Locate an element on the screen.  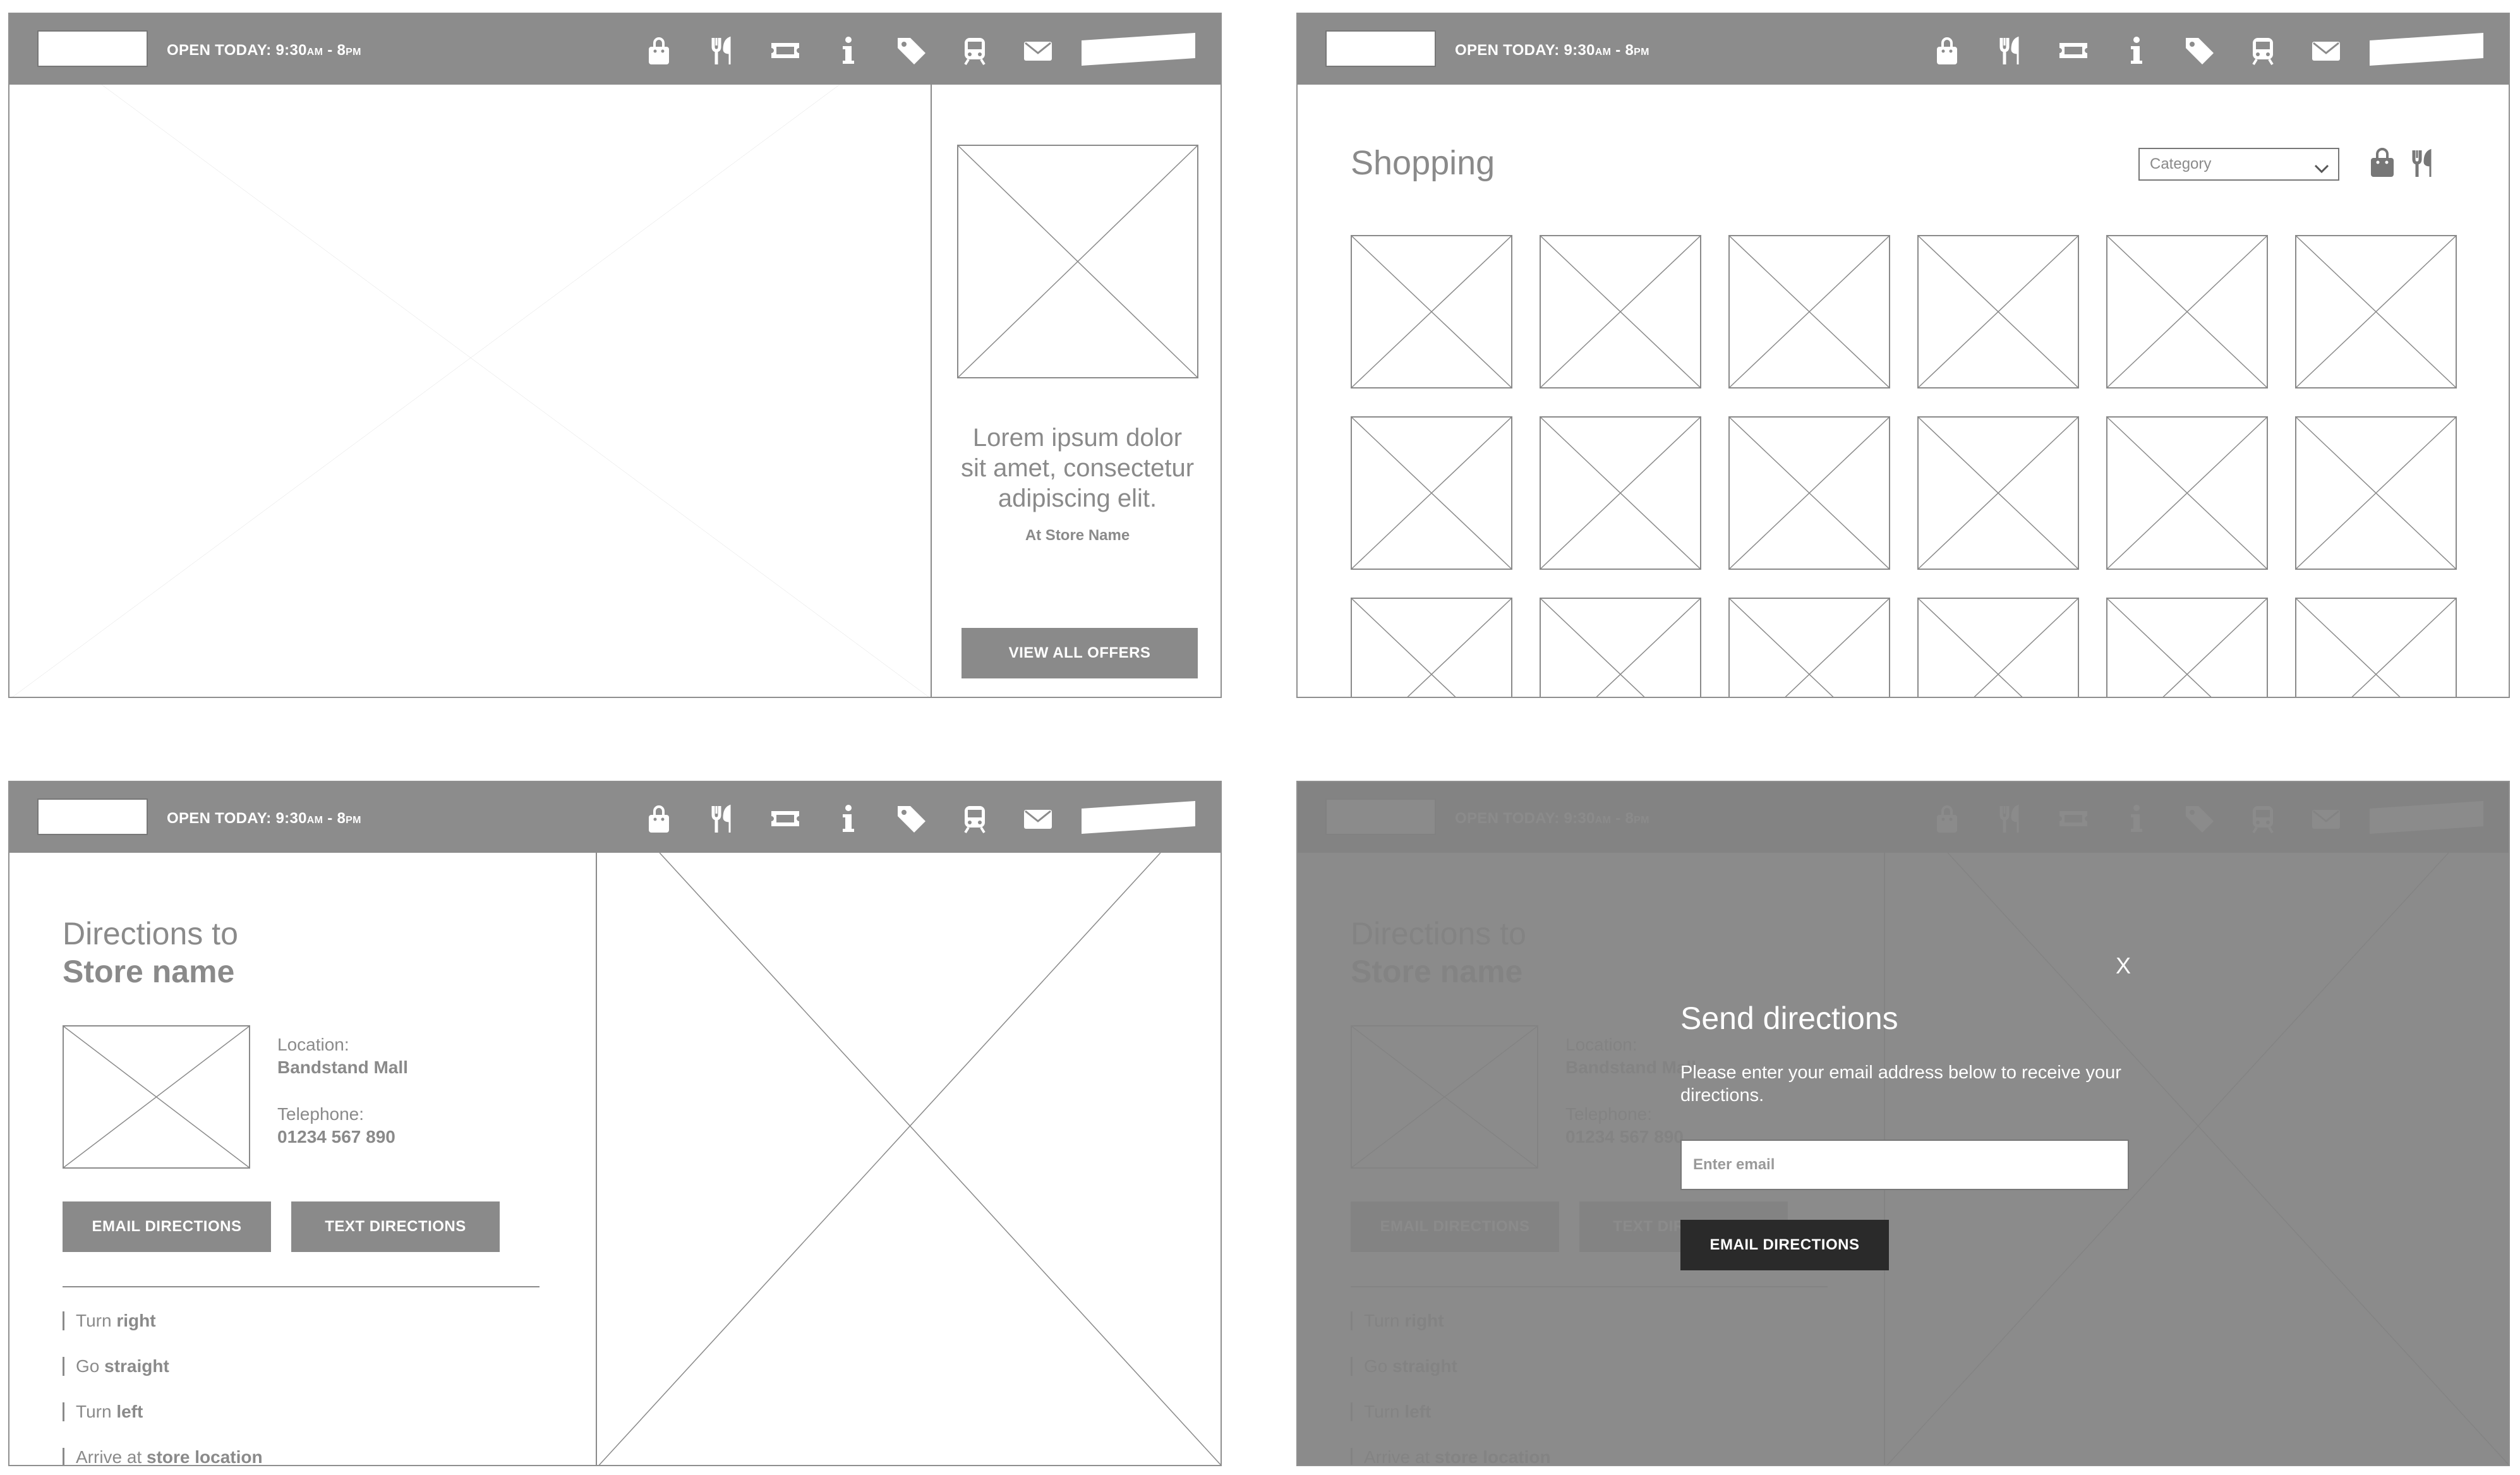
category-select-value: Category is located at coordinates (2181, 163).